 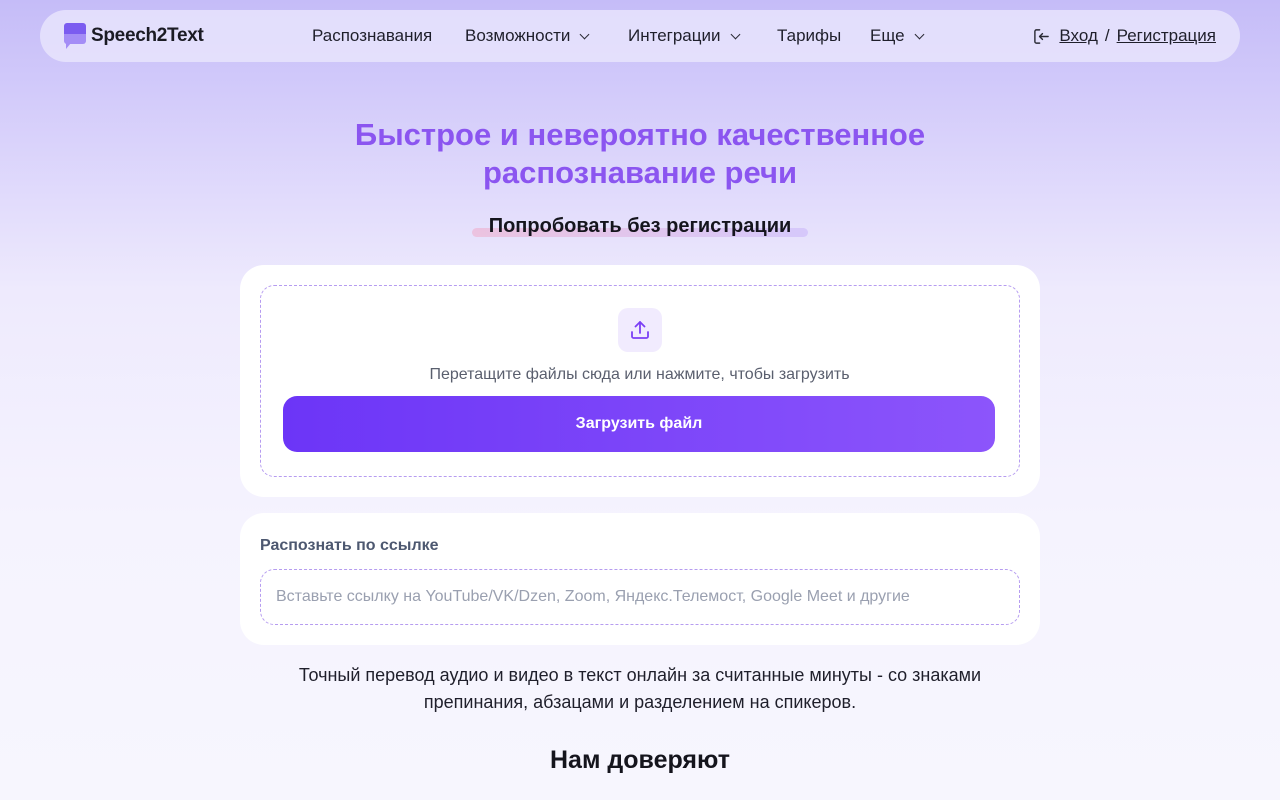 I want to click on login-icon, so click(x=1042, y=36).